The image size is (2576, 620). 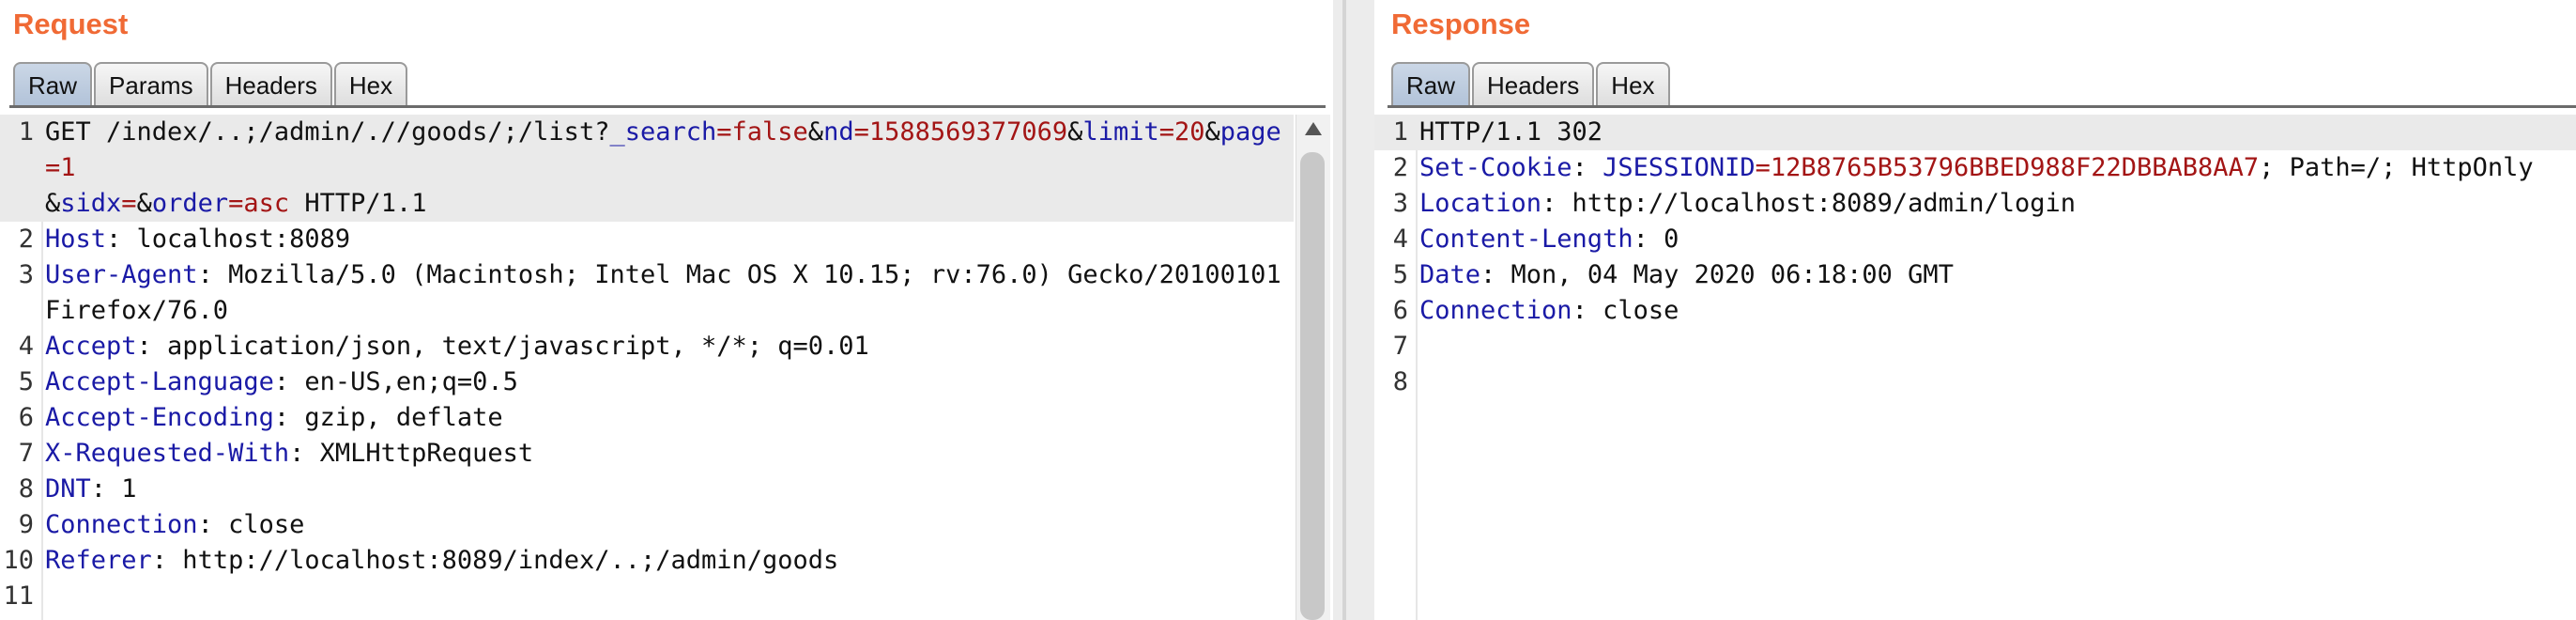 I want to click on scroll-thumb, so click(x=1312, y=386).